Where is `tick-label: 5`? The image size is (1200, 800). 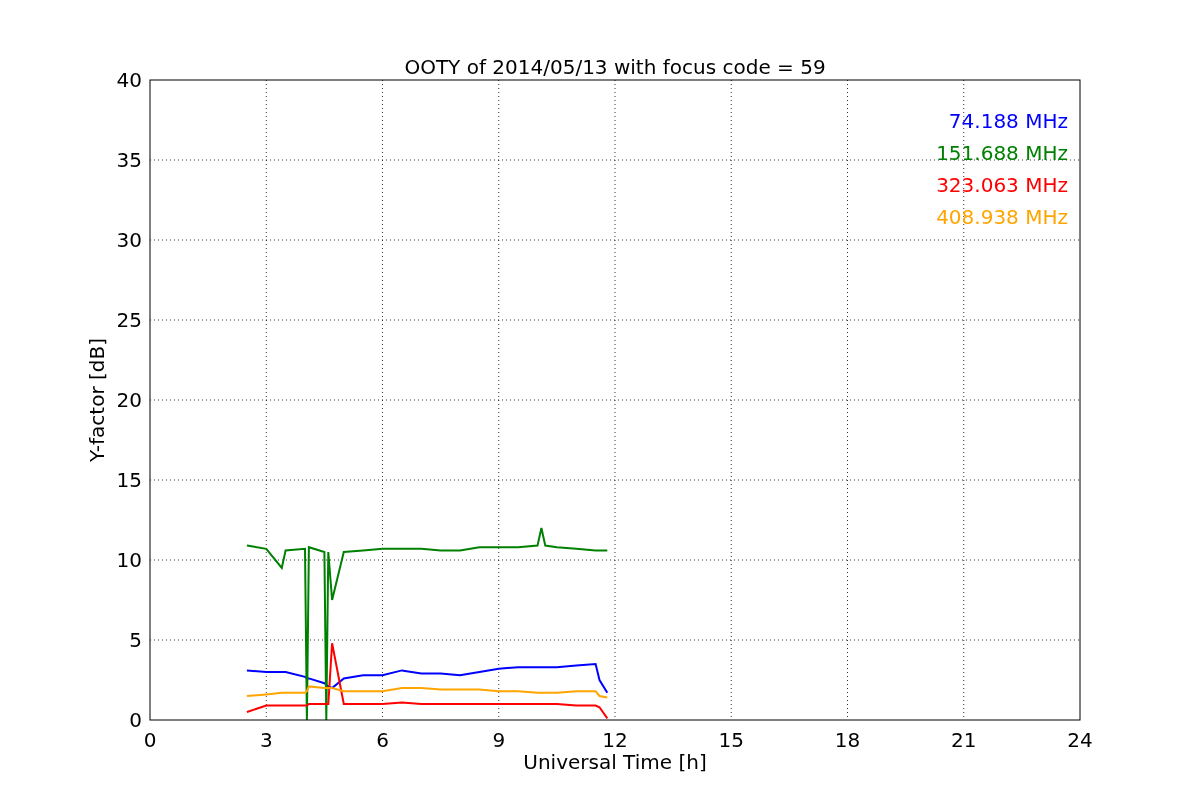 tick-label: 5 is located at coordinates (135, 640).